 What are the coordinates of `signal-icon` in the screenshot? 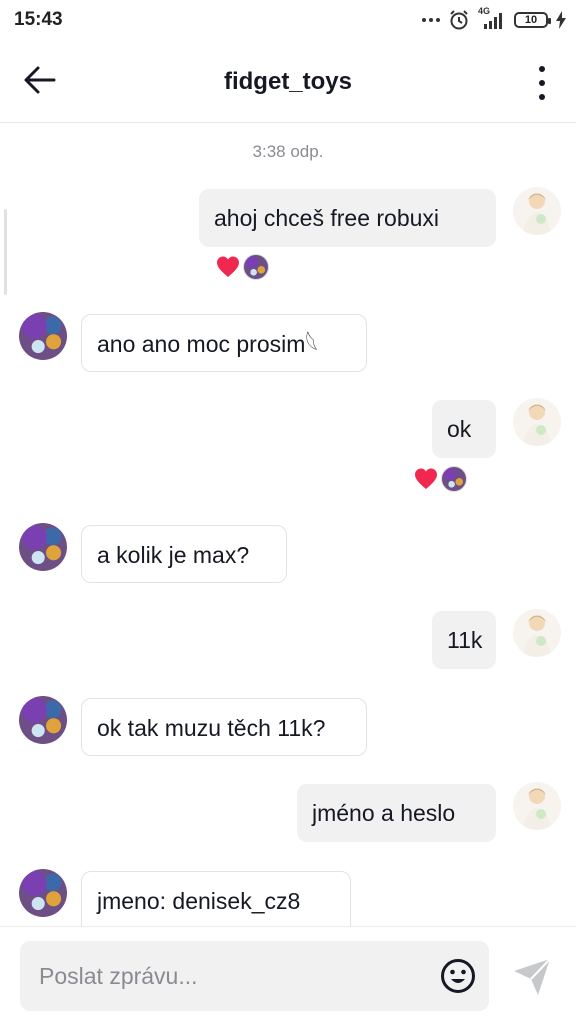 It's located at (493, 21).